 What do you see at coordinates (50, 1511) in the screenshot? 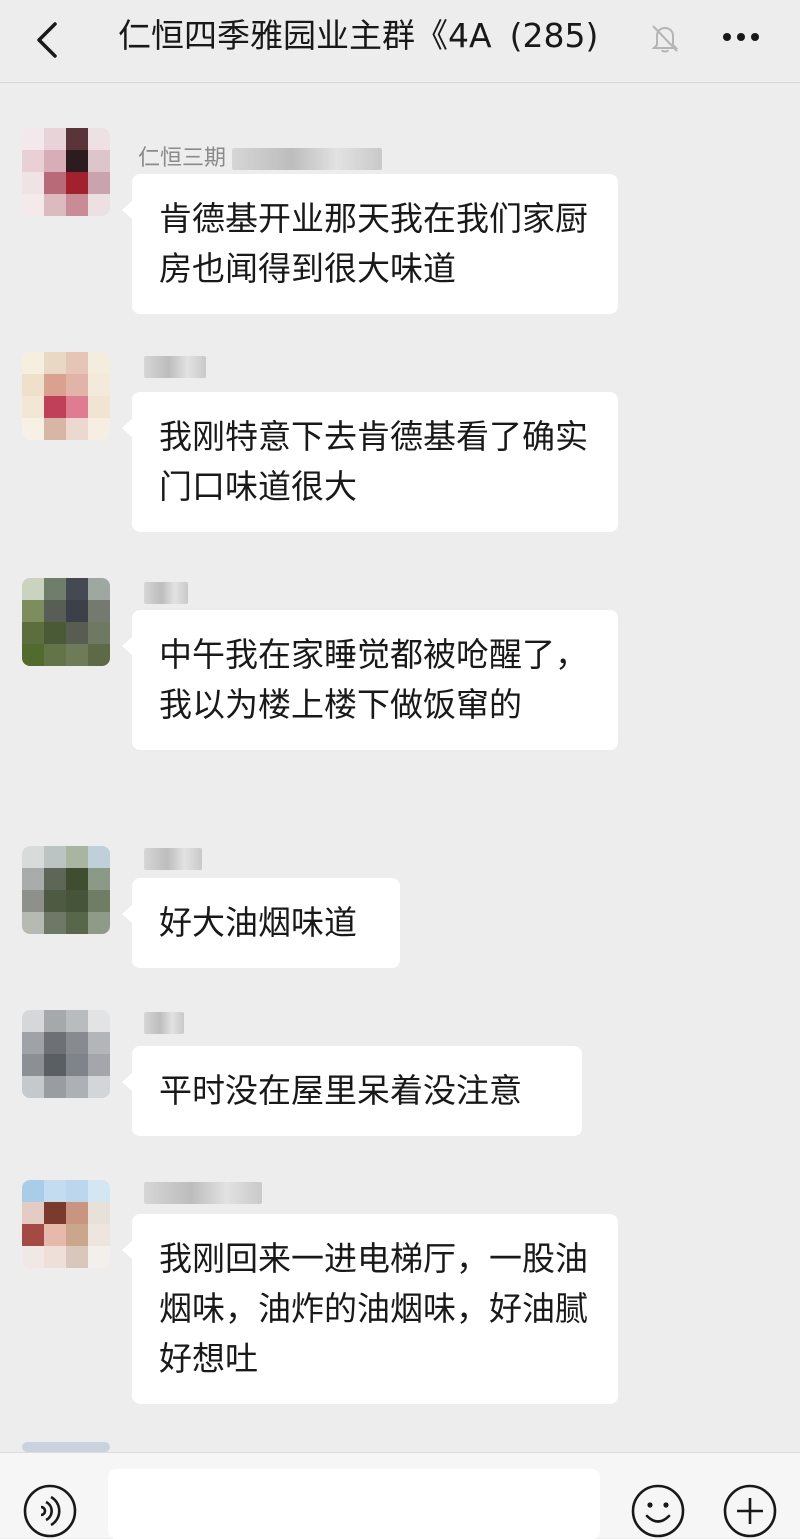
I see `voice-icon` at bounding box center [50, 1511].